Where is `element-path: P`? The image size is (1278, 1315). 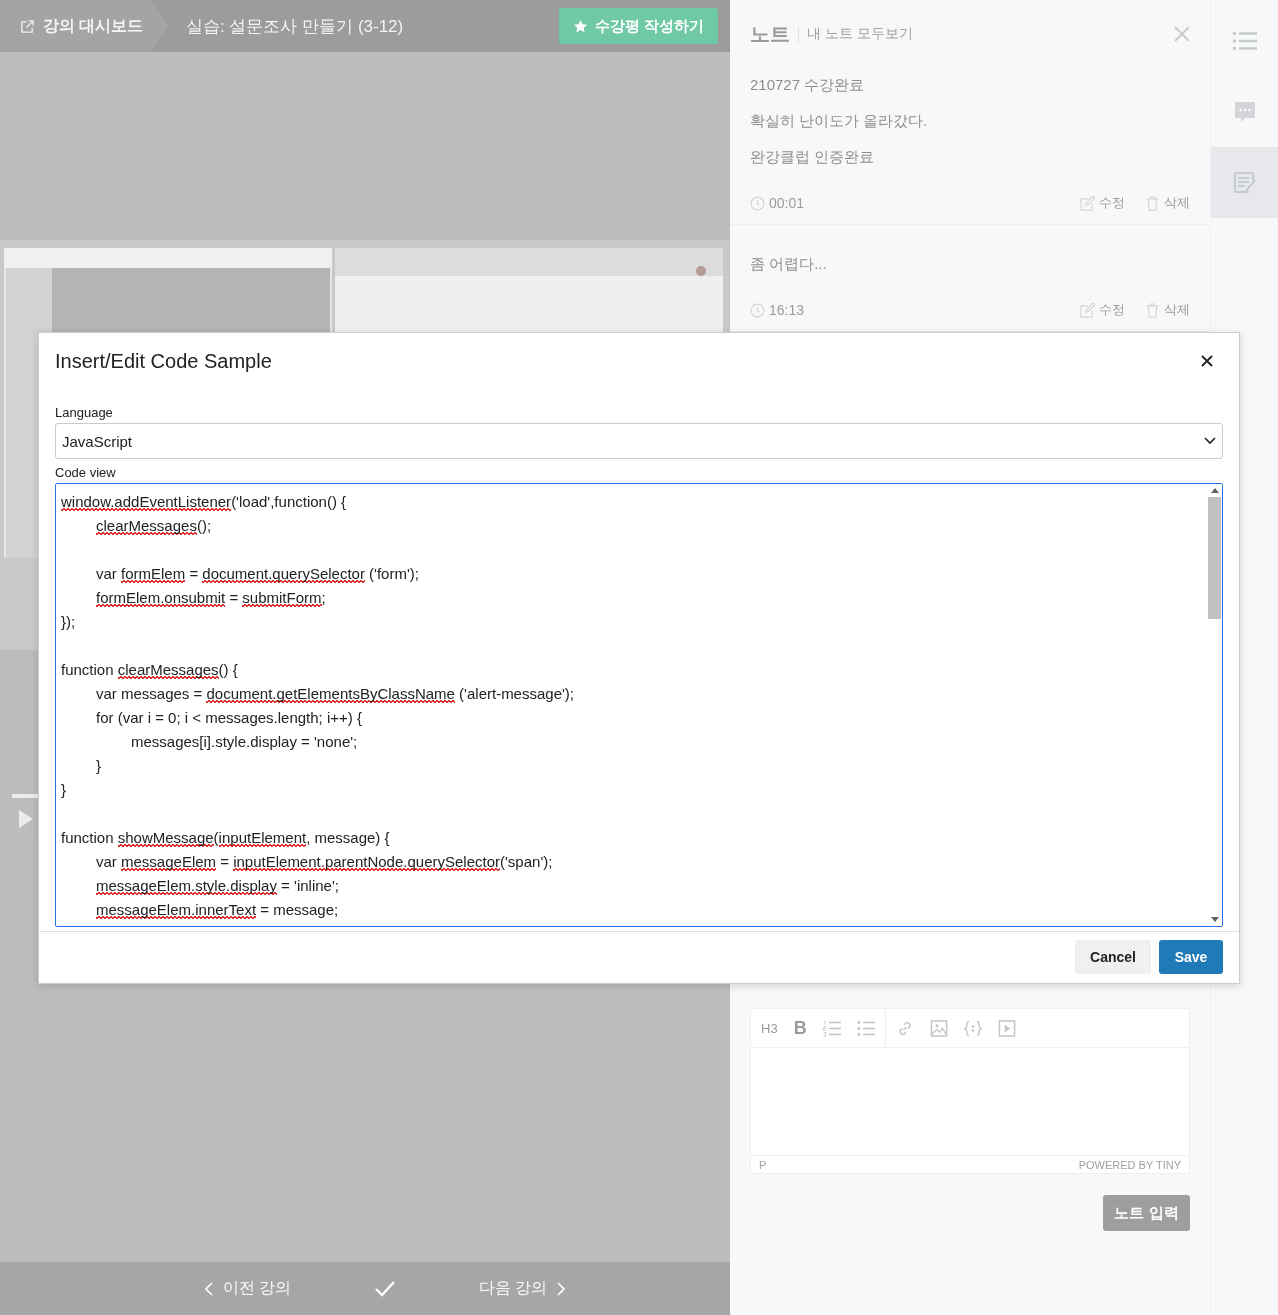 element-path: P is located at coordinates (763, 1164).